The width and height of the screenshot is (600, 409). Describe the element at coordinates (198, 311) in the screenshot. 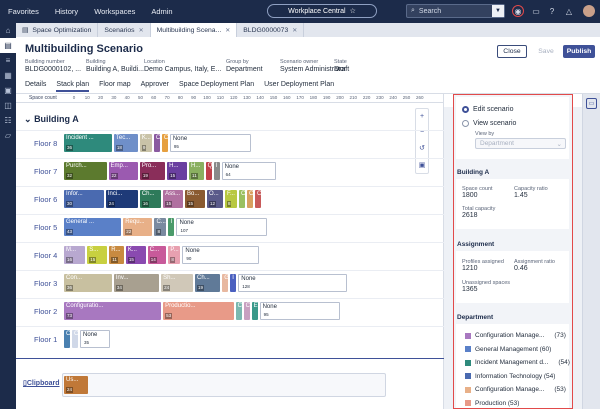

I see `department-block: Productio... 53` at that location.